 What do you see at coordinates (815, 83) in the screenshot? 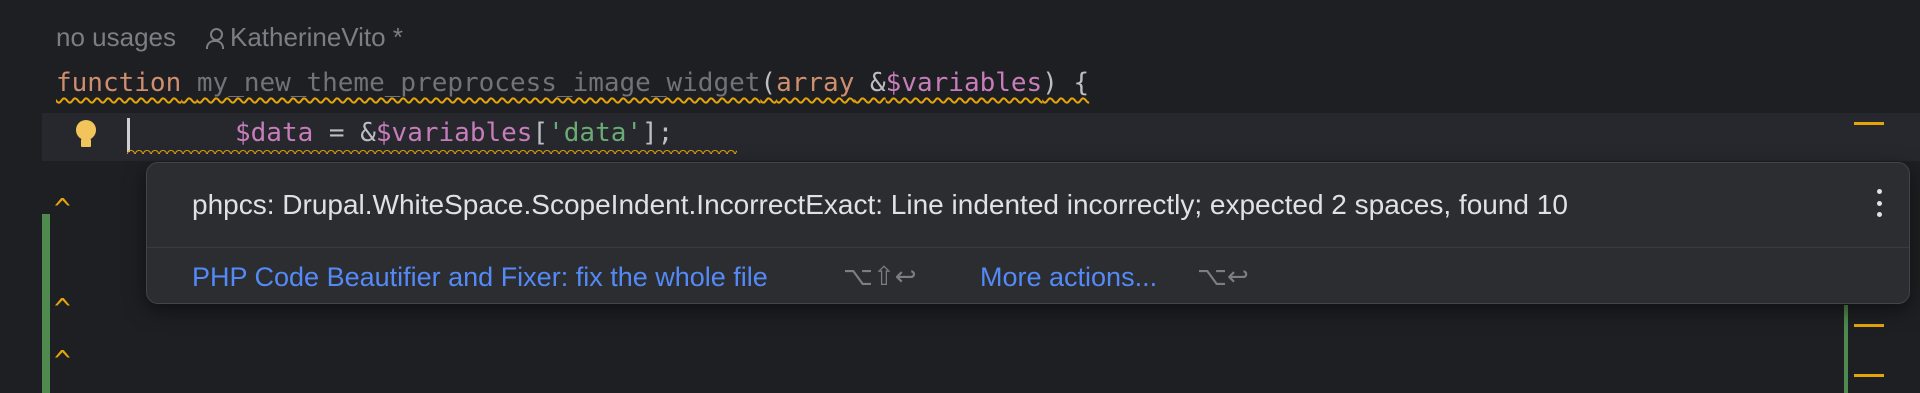
I see `type-hint: array` at bounding box center [815, 83].